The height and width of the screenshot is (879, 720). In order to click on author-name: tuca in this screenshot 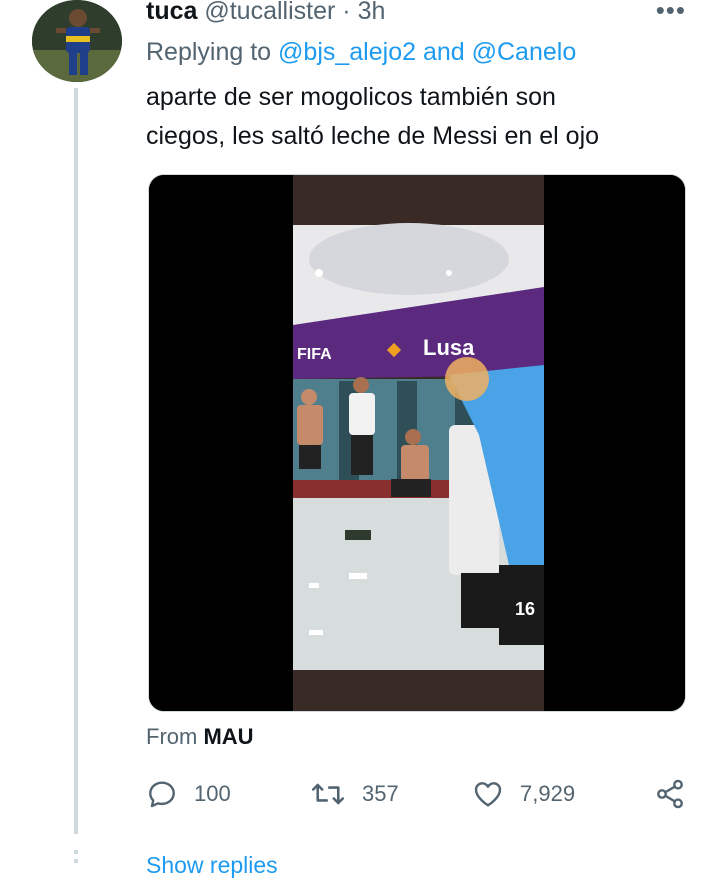, I will do `click(171, 12)`.